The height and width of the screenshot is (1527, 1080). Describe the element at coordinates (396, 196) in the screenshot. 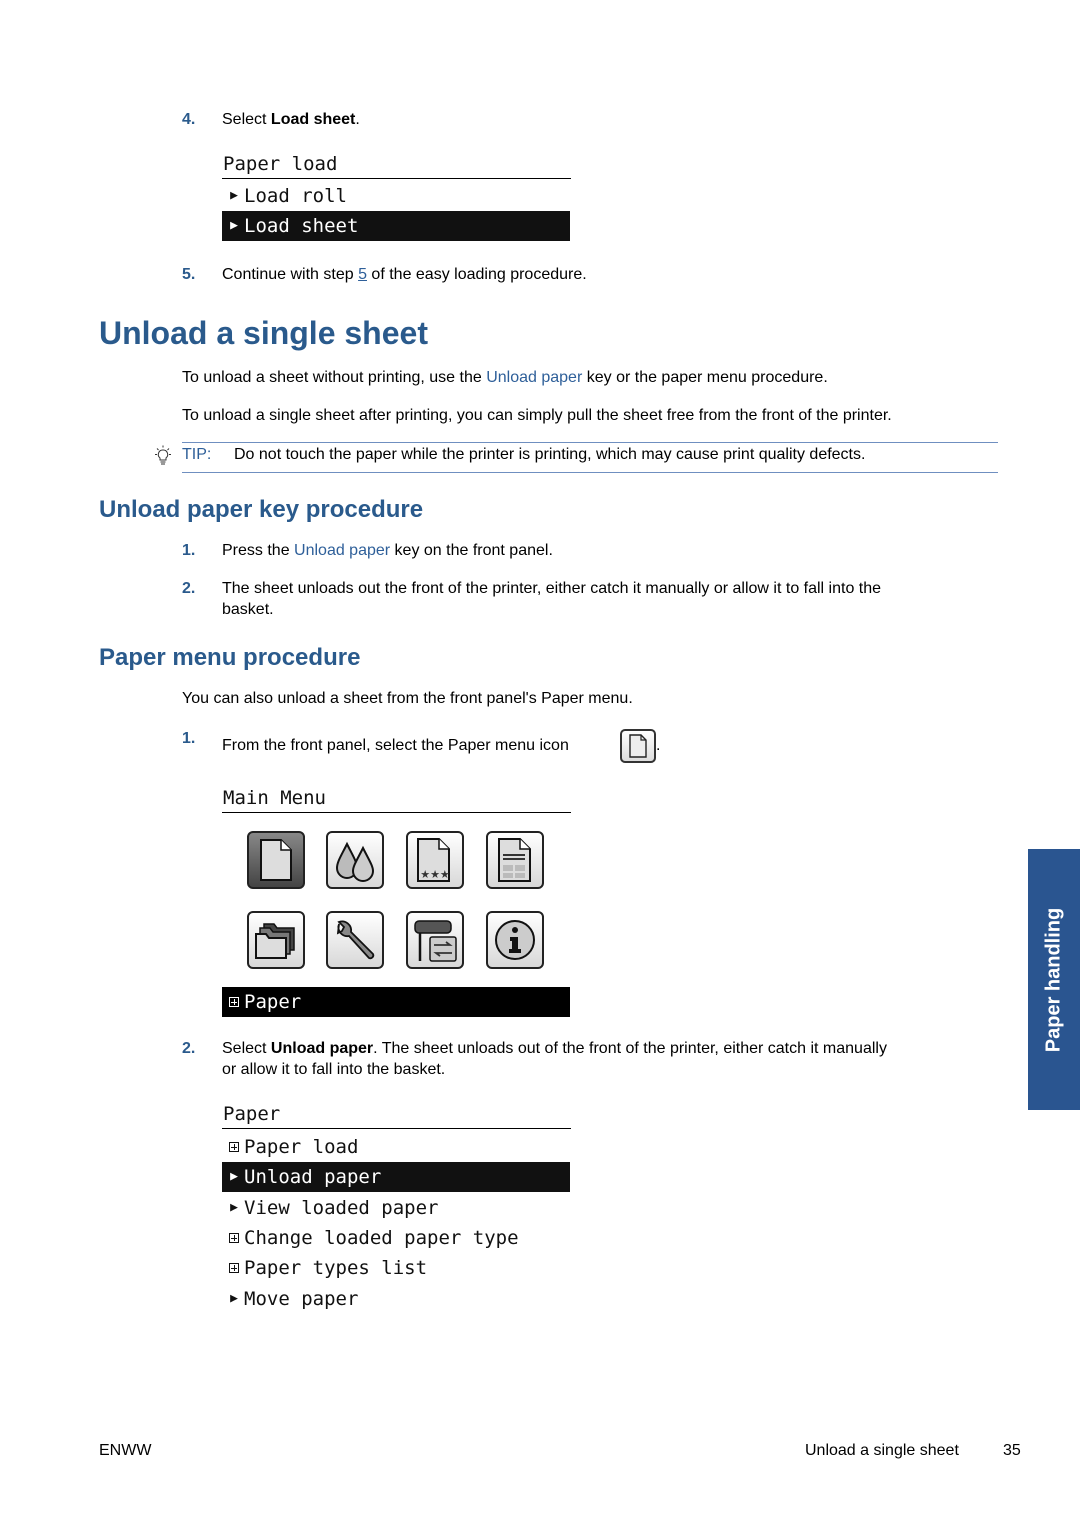

I see `lcd-menu-item: ▶ Load roll` at that location.